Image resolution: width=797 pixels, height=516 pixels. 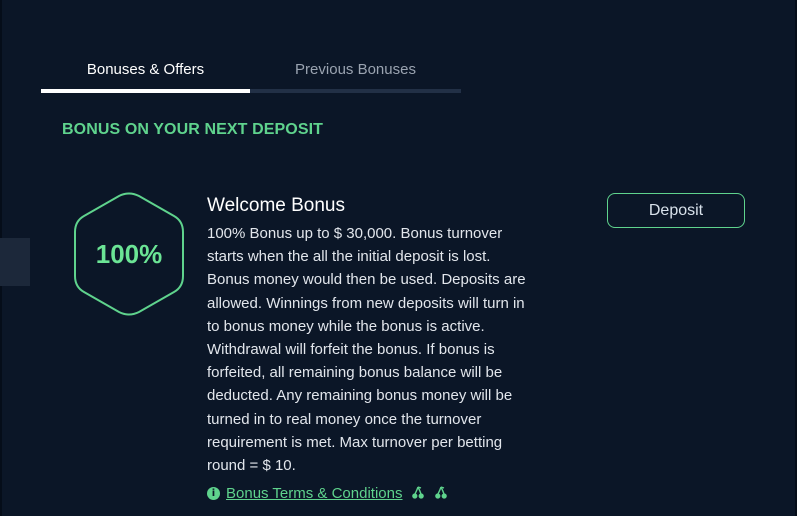 I want to click on tab-bonuses-offers: Bonuses & Offers, so click(x=145, y=70).